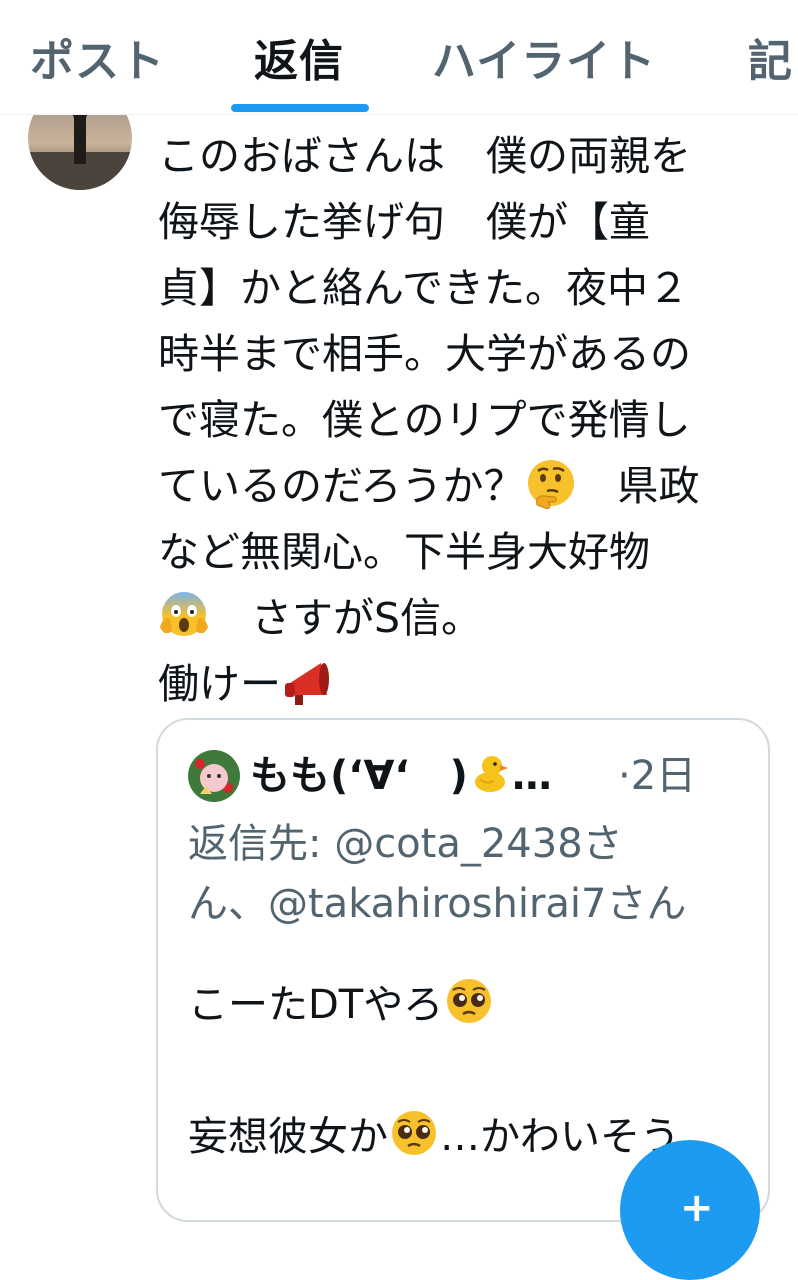  I want to click on quoted-text-line: こーたDTやろ, so click(468, 1005).